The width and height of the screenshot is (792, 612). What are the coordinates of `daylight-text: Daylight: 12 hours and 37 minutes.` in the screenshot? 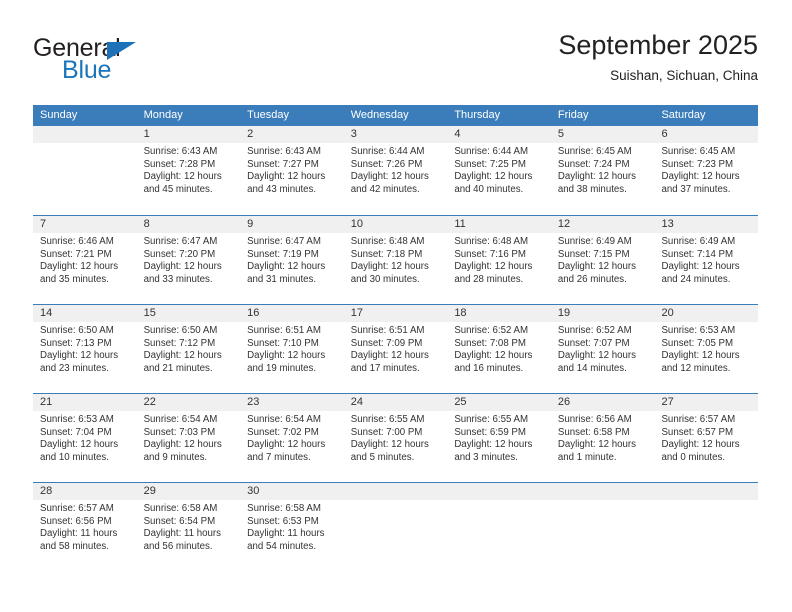 It's located at (700, 183).